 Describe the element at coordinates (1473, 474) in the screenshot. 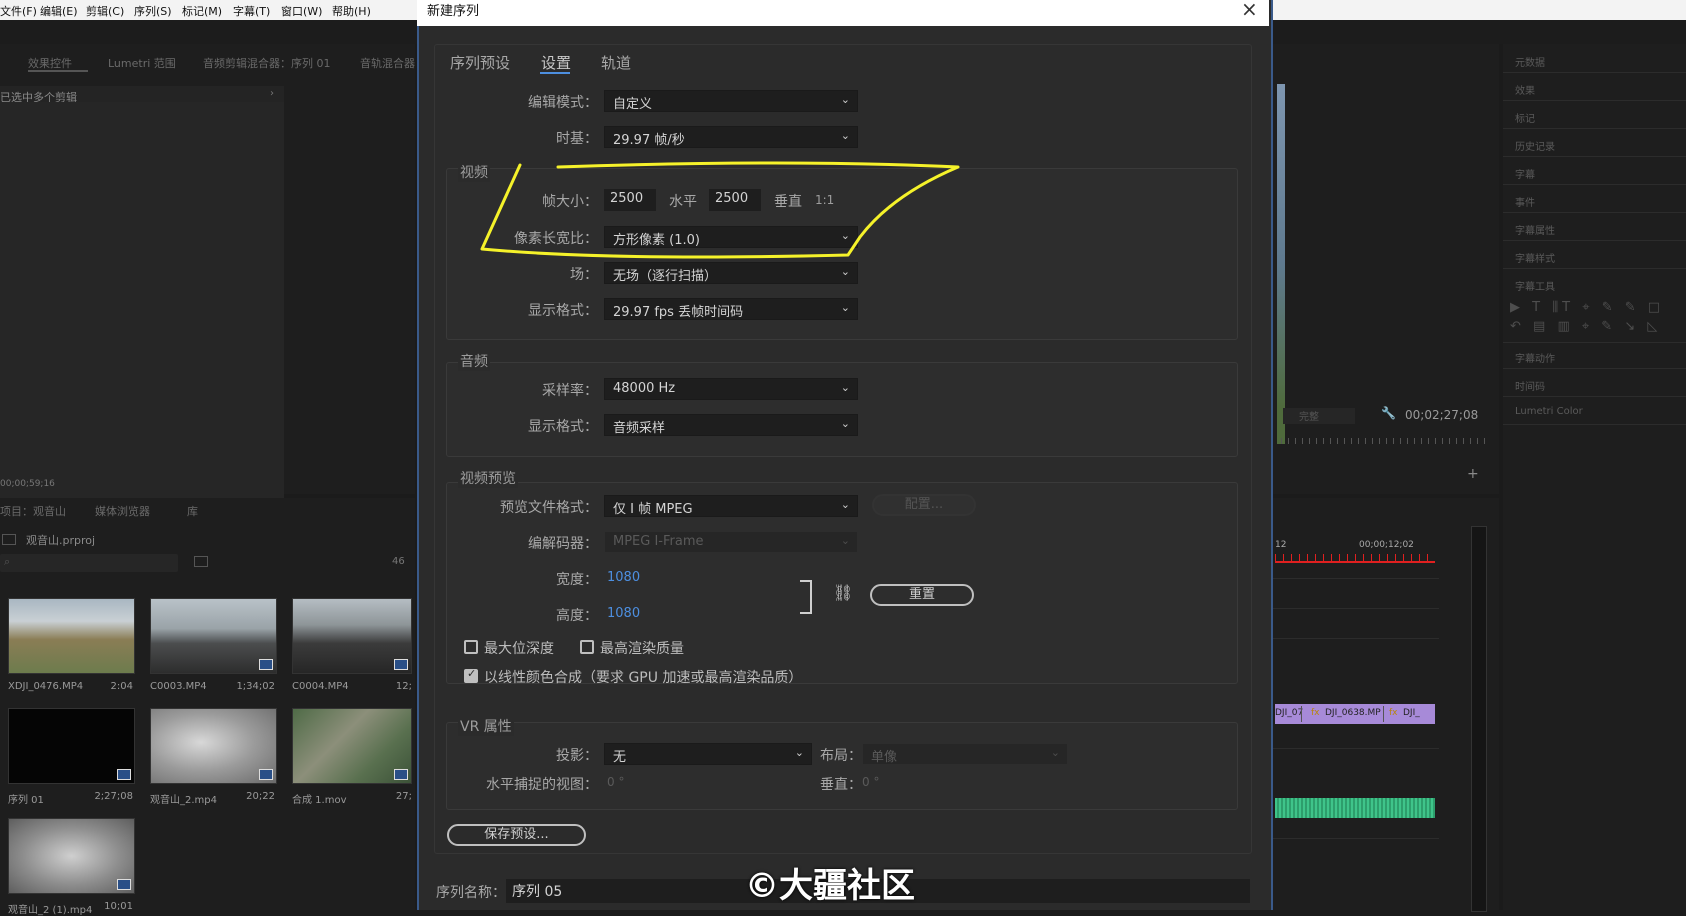

I see `add-button-icon: +` at that location.